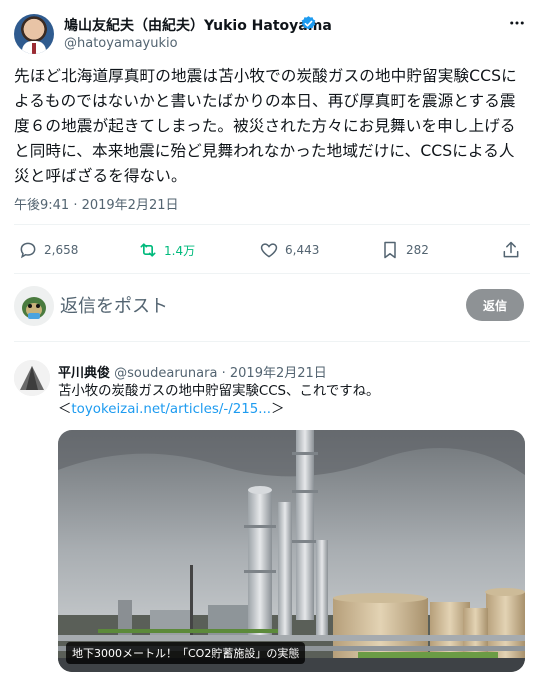 The width and height of the screenshot is (556, 680). I want to click on reply-author-handle: @soudearunara, so click(165, 373).